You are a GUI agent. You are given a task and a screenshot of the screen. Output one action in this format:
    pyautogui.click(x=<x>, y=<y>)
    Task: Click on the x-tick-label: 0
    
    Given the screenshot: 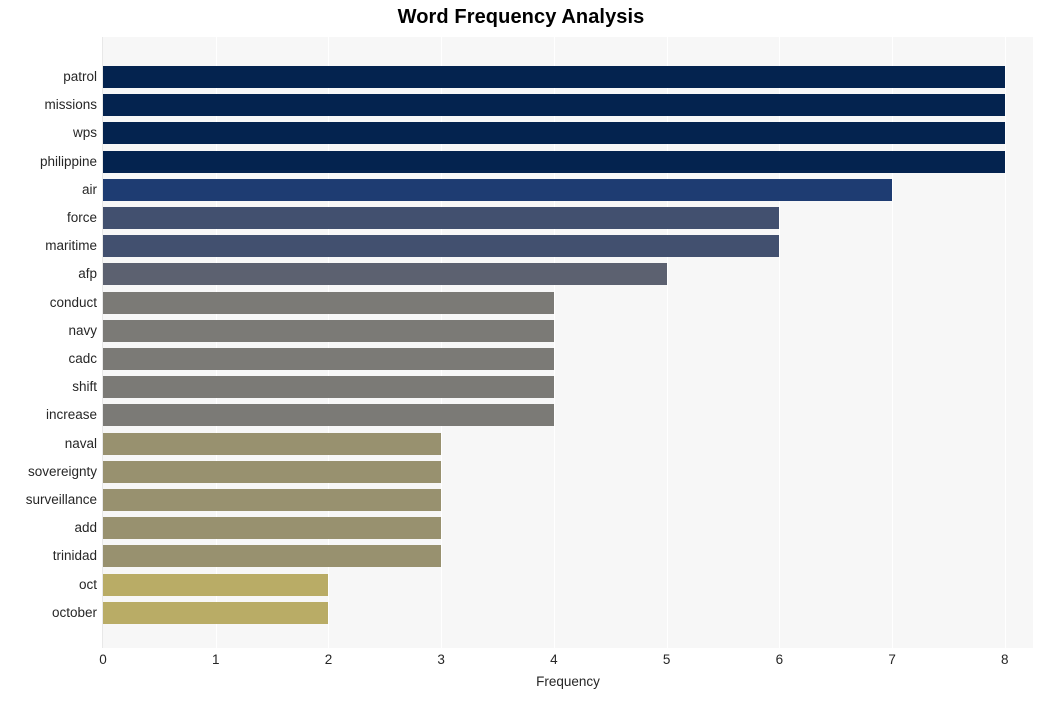 What is the action you would take?
    pyautogui.click(x=103, y=659)
    